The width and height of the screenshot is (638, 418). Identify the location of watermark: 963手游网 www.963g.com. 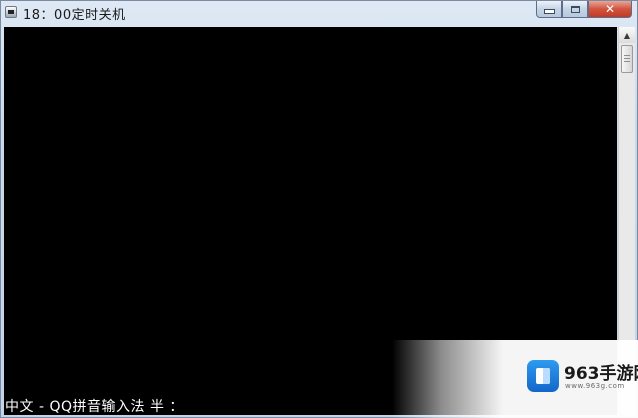
(515, 379).